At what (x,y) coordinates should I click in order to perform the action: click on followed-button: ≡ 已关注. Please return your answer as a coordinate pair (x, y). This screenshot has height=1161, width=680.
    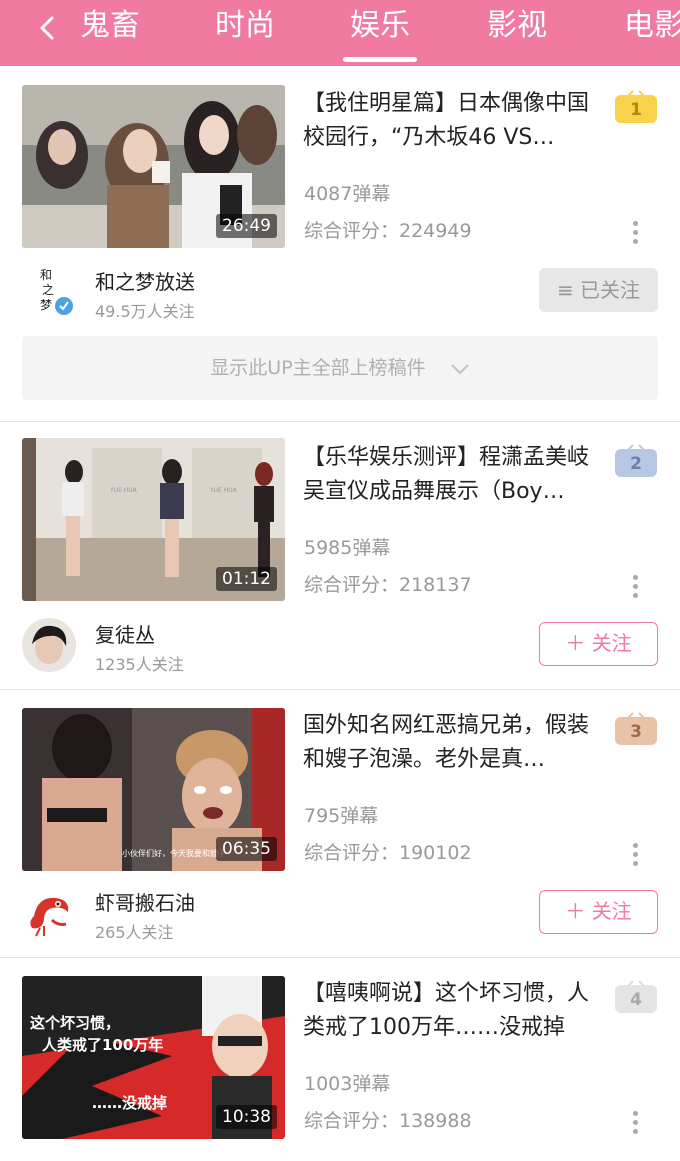
    Looking at the image, I should click on (598, 290).